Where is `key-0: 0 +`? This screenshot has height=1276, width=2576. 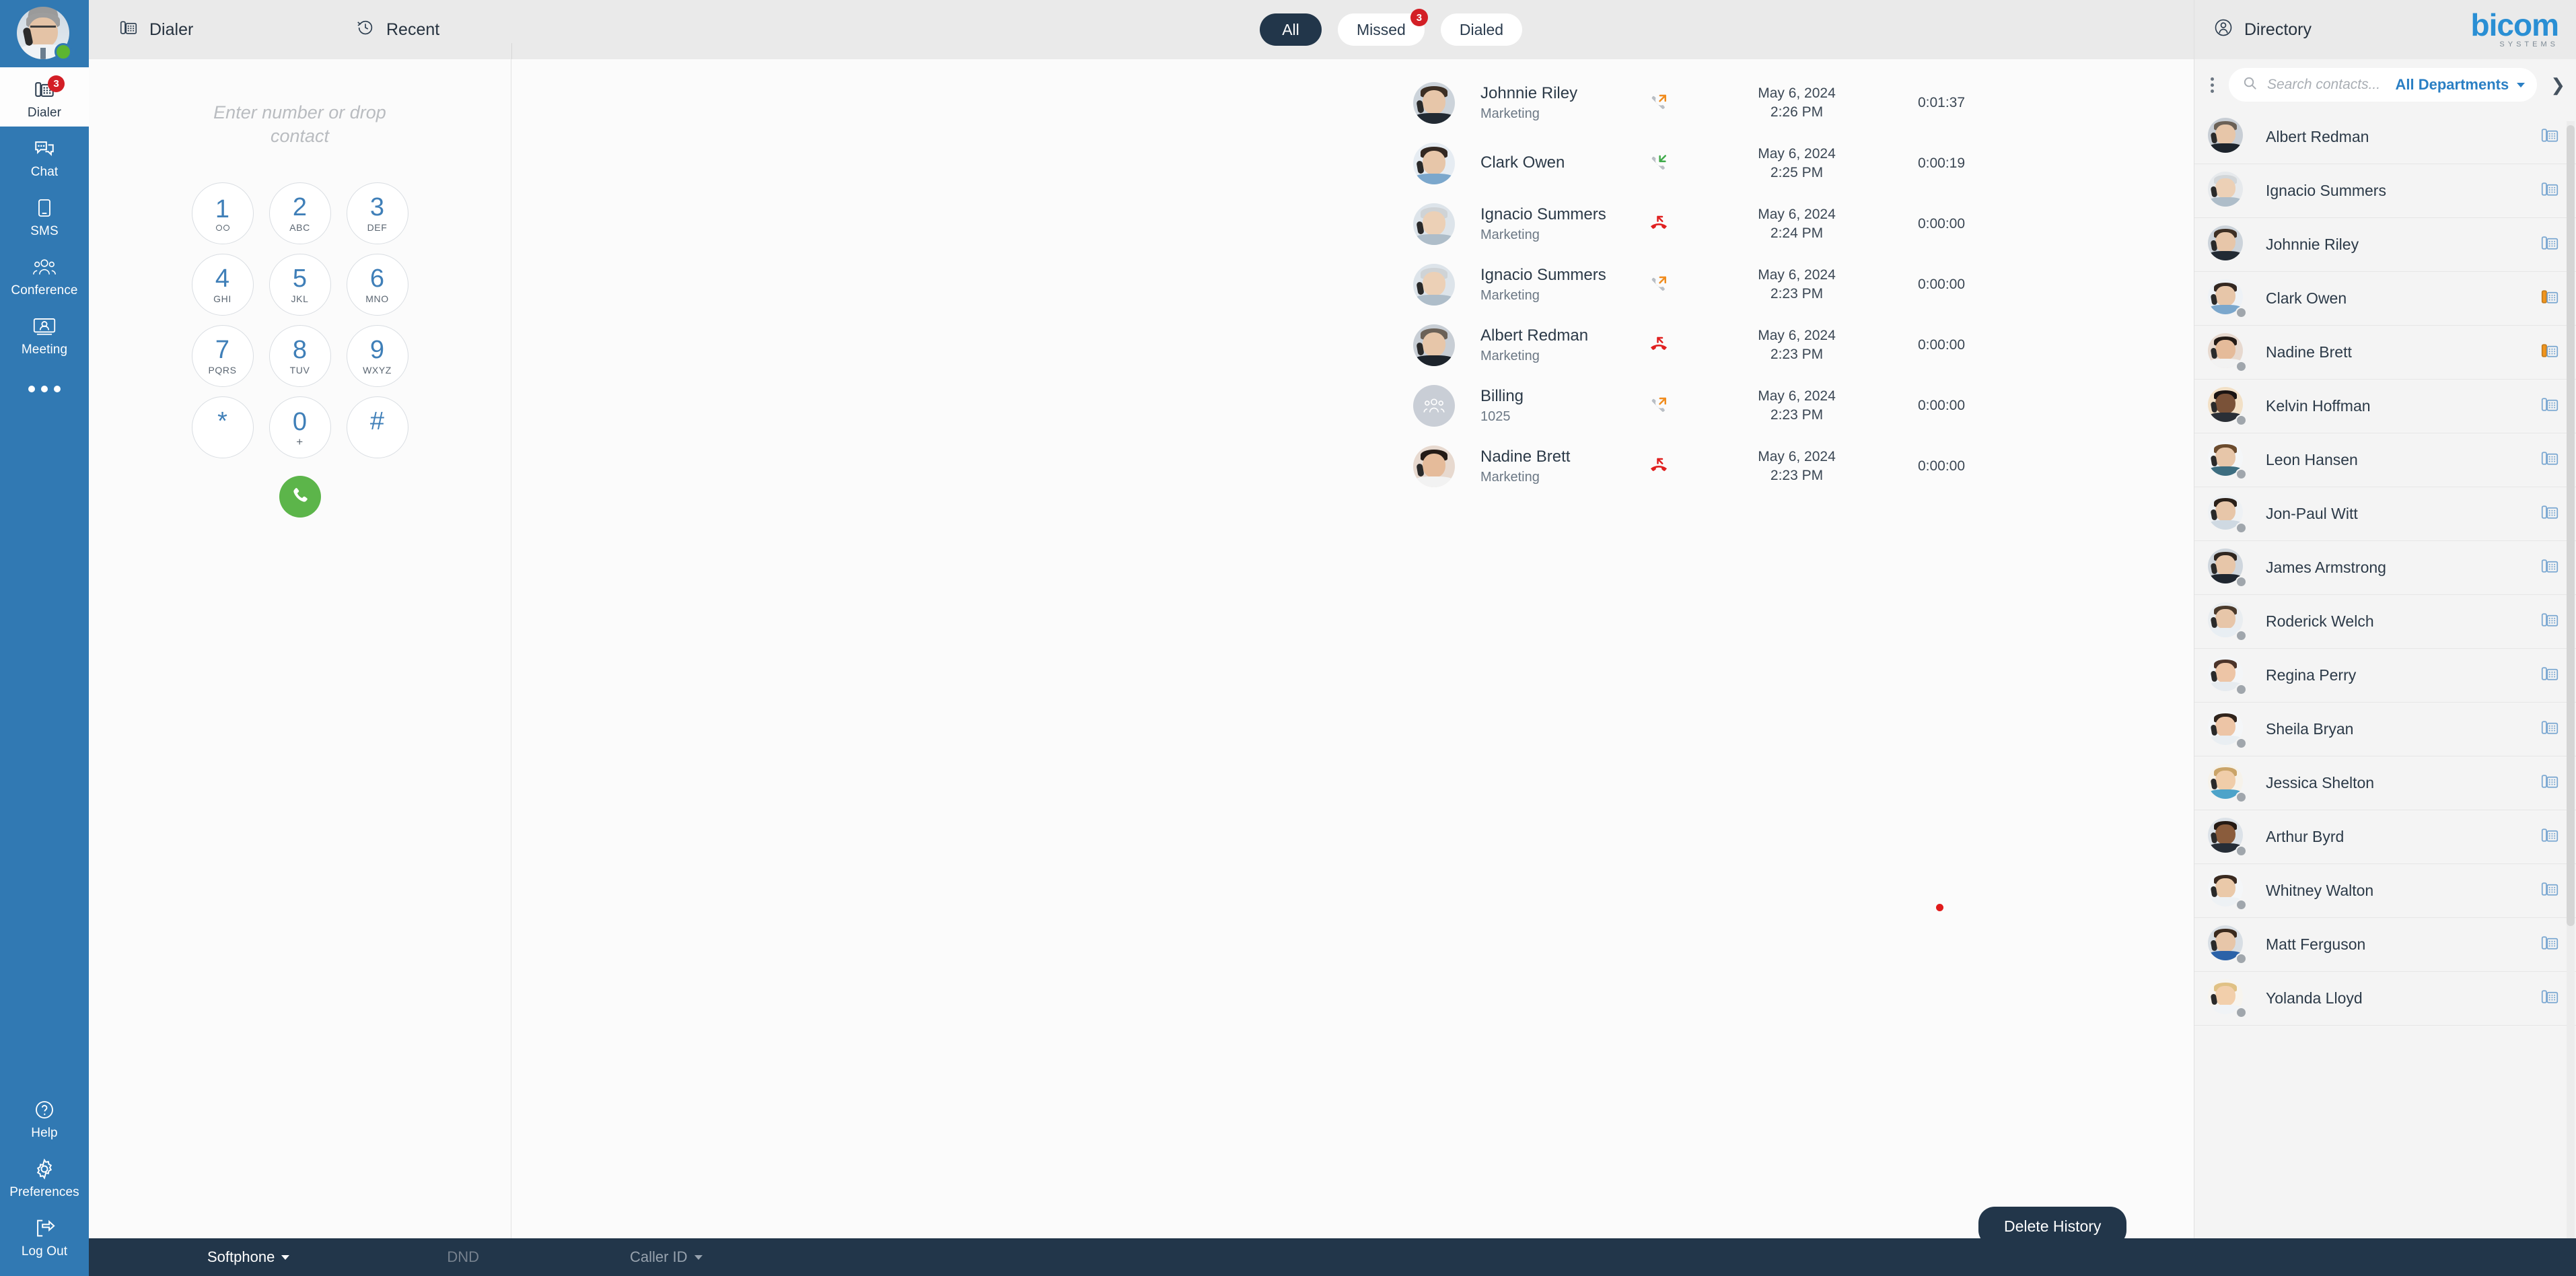 key-0: 0 + is located at coordinates (300, 427).